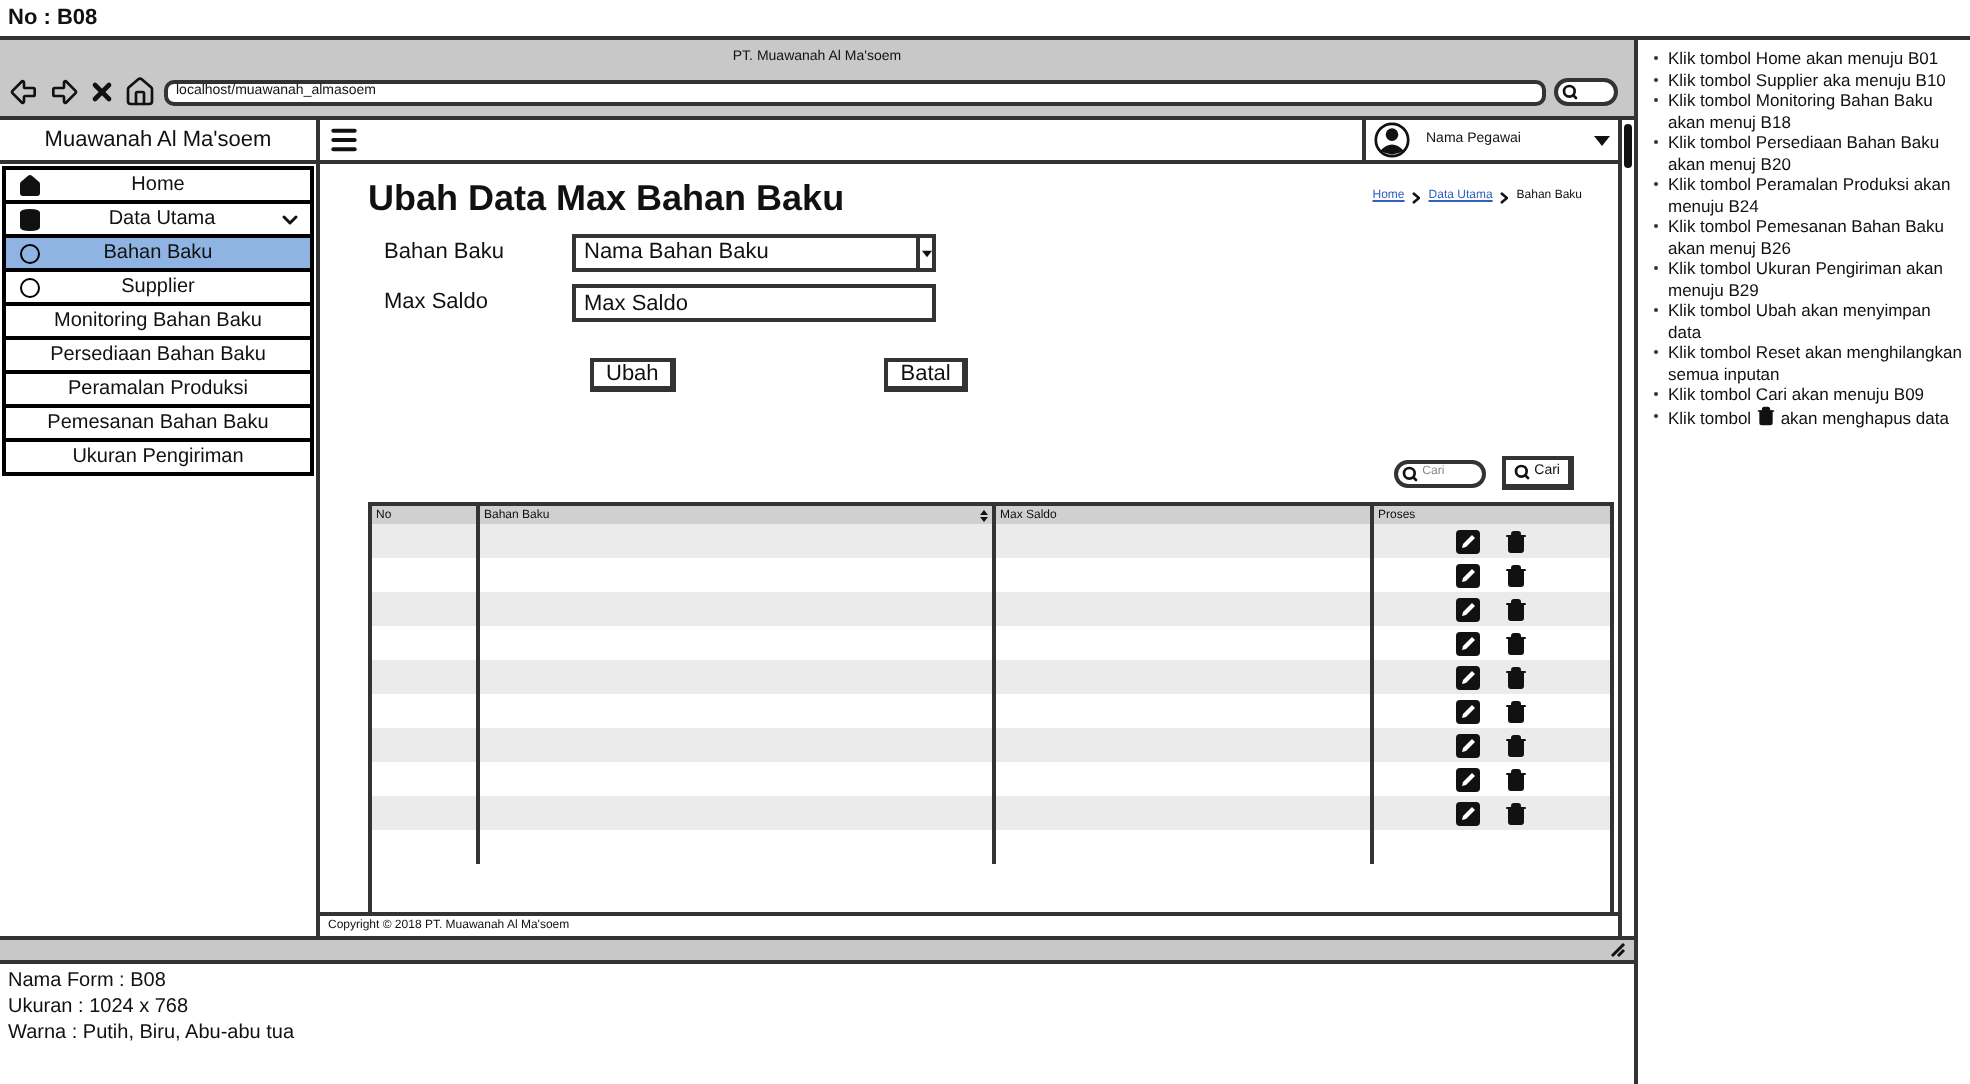  I want to click on form-info-line: Warna : Putih, Biru, Abu-abu tua, so click(152, 1033).